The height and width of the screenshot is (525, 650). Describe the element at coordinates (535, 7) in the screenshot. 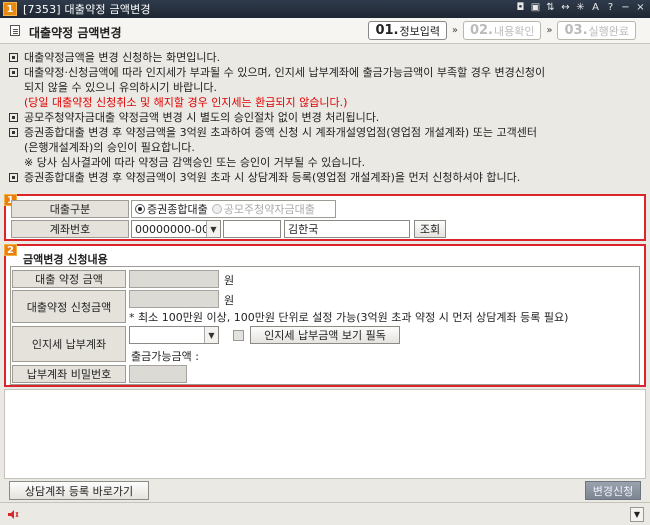

I see `screen-icon: ▣` at that location.